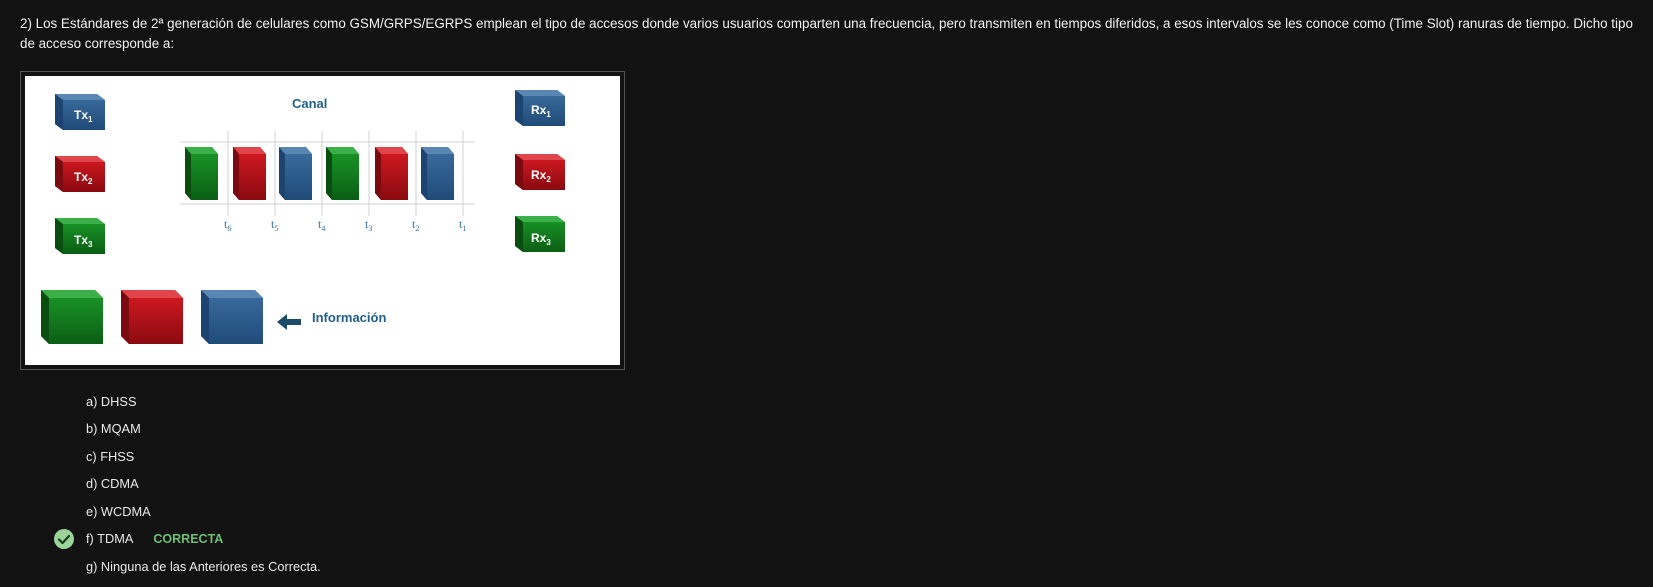 Image resolution: width=1653 pixels, height=587 pixels. I want to click on time-label-5: t5, so click(274, 225).